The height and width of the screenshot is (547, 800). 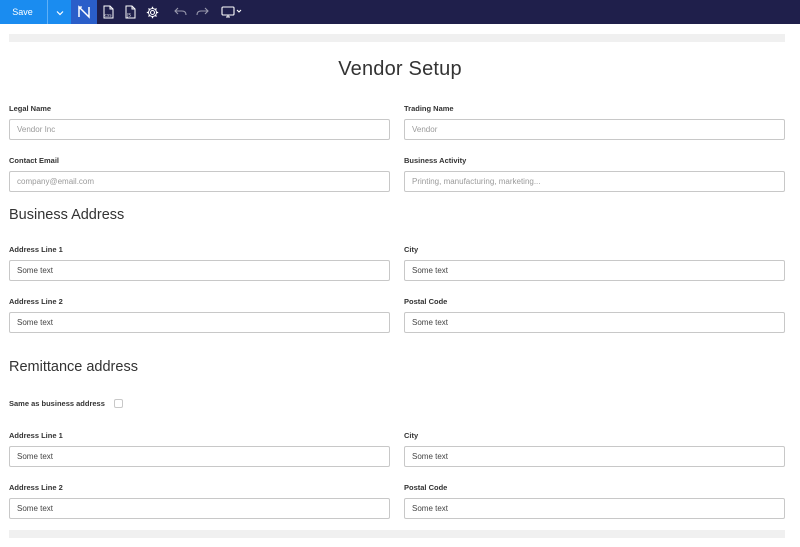 What do you see at coordinates (429, 108) in the screenshot?
I see `trading-name-label: Trading Name` at bounding box center [429, 108].